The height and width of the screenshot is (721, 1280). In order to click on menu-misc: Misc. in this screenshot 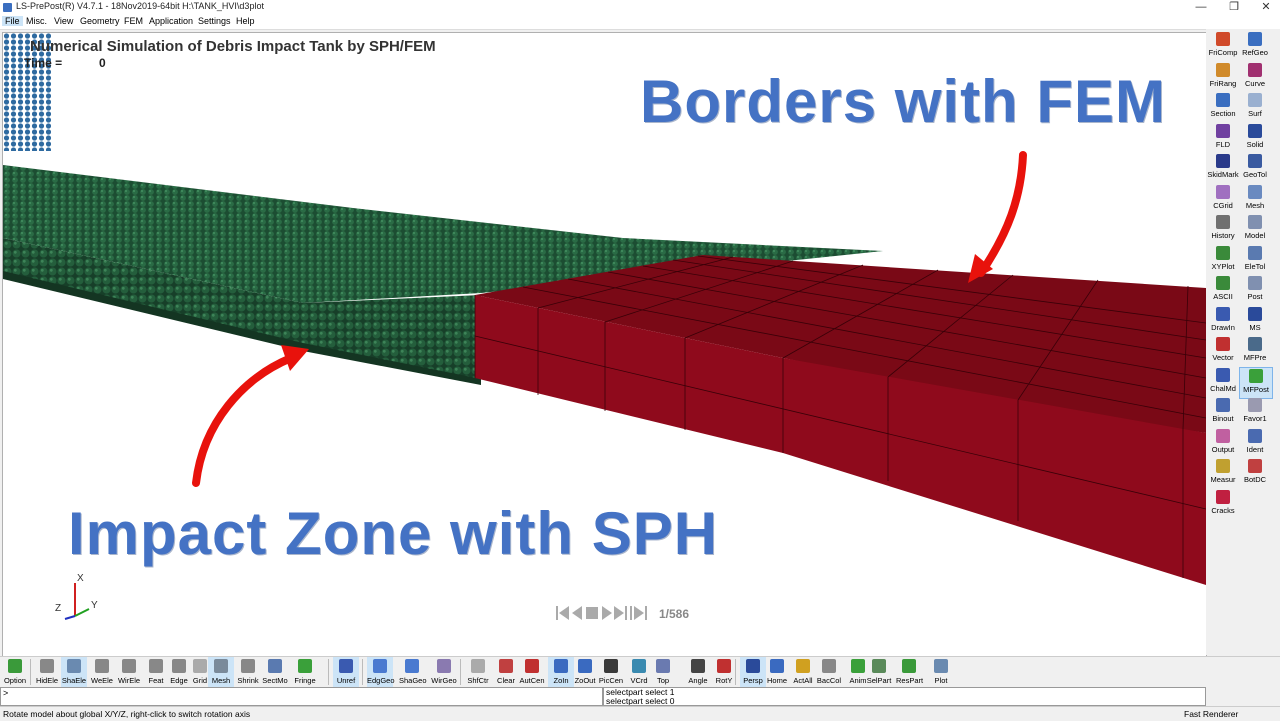, I will do `click(36, 21)`.